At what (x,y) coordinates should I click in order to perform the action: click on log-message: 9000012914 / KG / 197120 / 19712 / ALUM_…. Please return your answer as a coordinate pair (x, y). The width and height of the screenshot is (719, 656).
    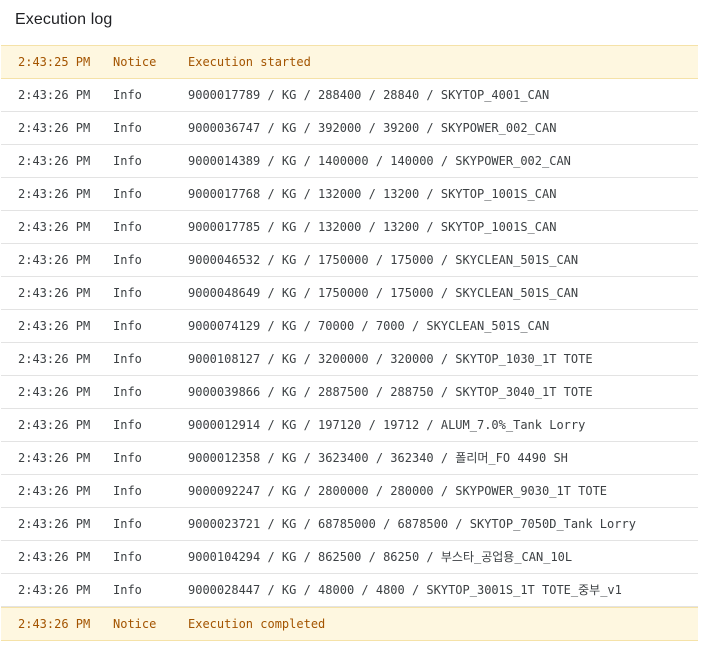
    Looking at the image, I should click on (387, 425).